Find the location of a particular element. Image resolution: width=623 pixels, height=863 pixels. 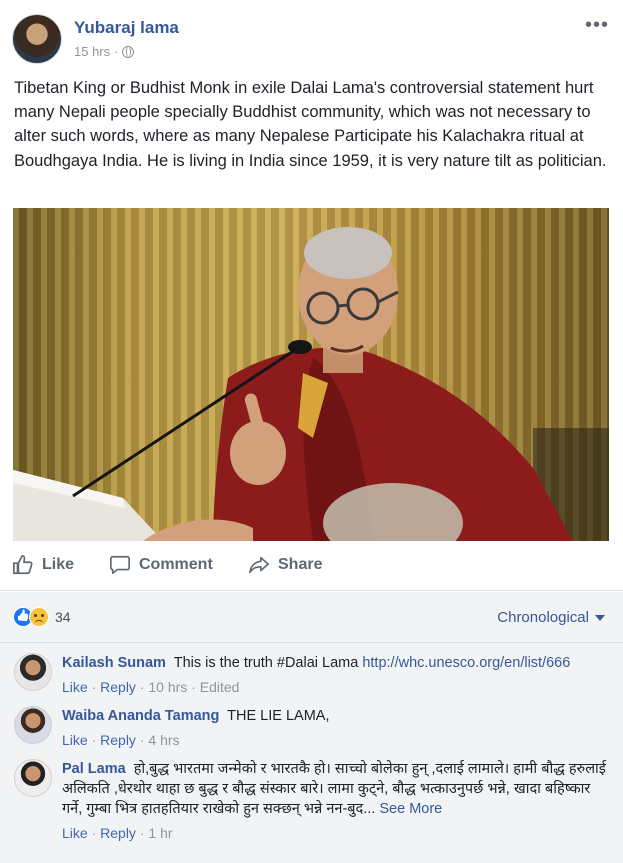

post-meta: 15 hrs · is located at coordinates (104, 51).